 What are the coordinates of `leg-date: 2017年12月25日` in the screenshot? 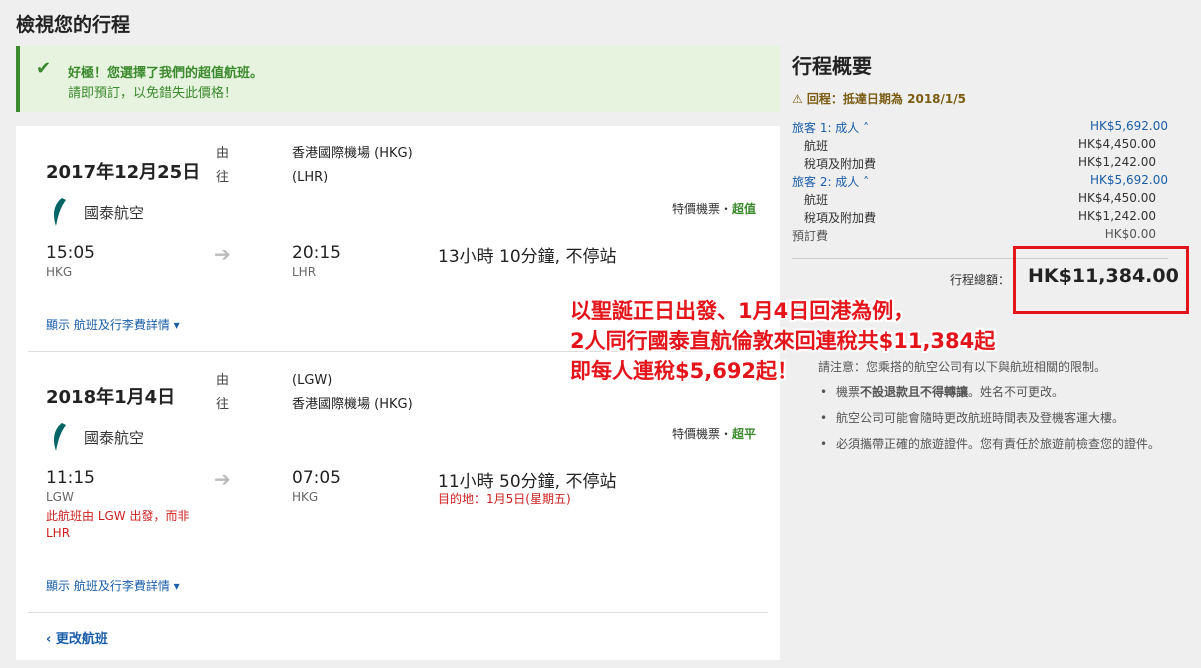 It's located at (123, 172).